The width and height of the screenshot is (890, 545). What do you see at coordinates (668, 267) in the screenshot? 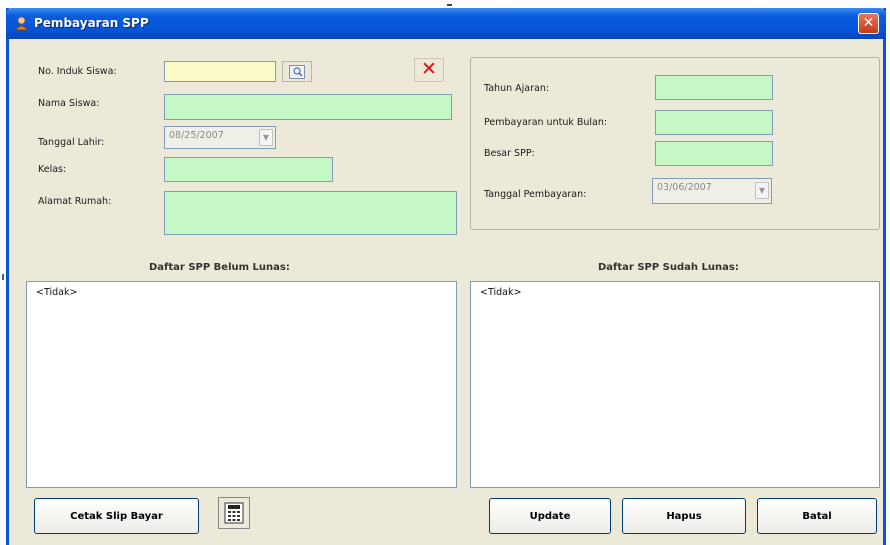
I see `paid-list-title: Daftar SPP Sudah Lunas:` at bounding box center [668, 267].